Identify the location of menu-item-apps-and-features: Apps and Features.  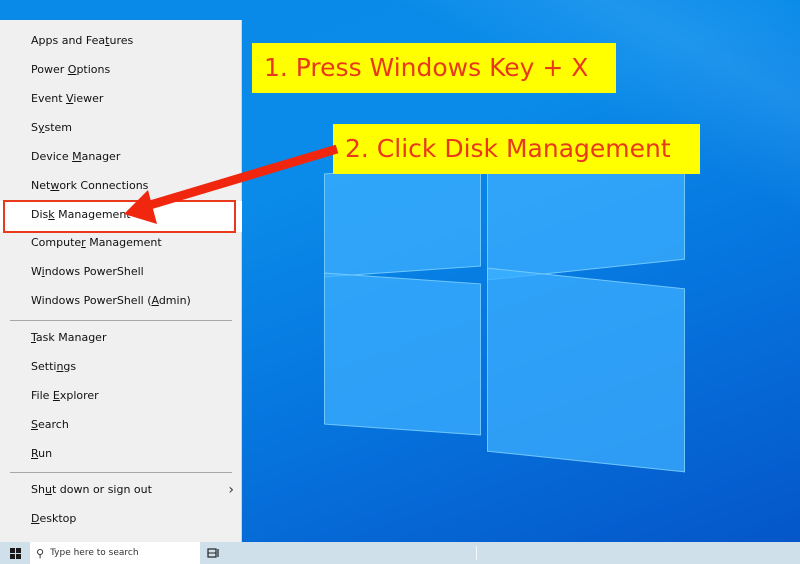
(121, 41).